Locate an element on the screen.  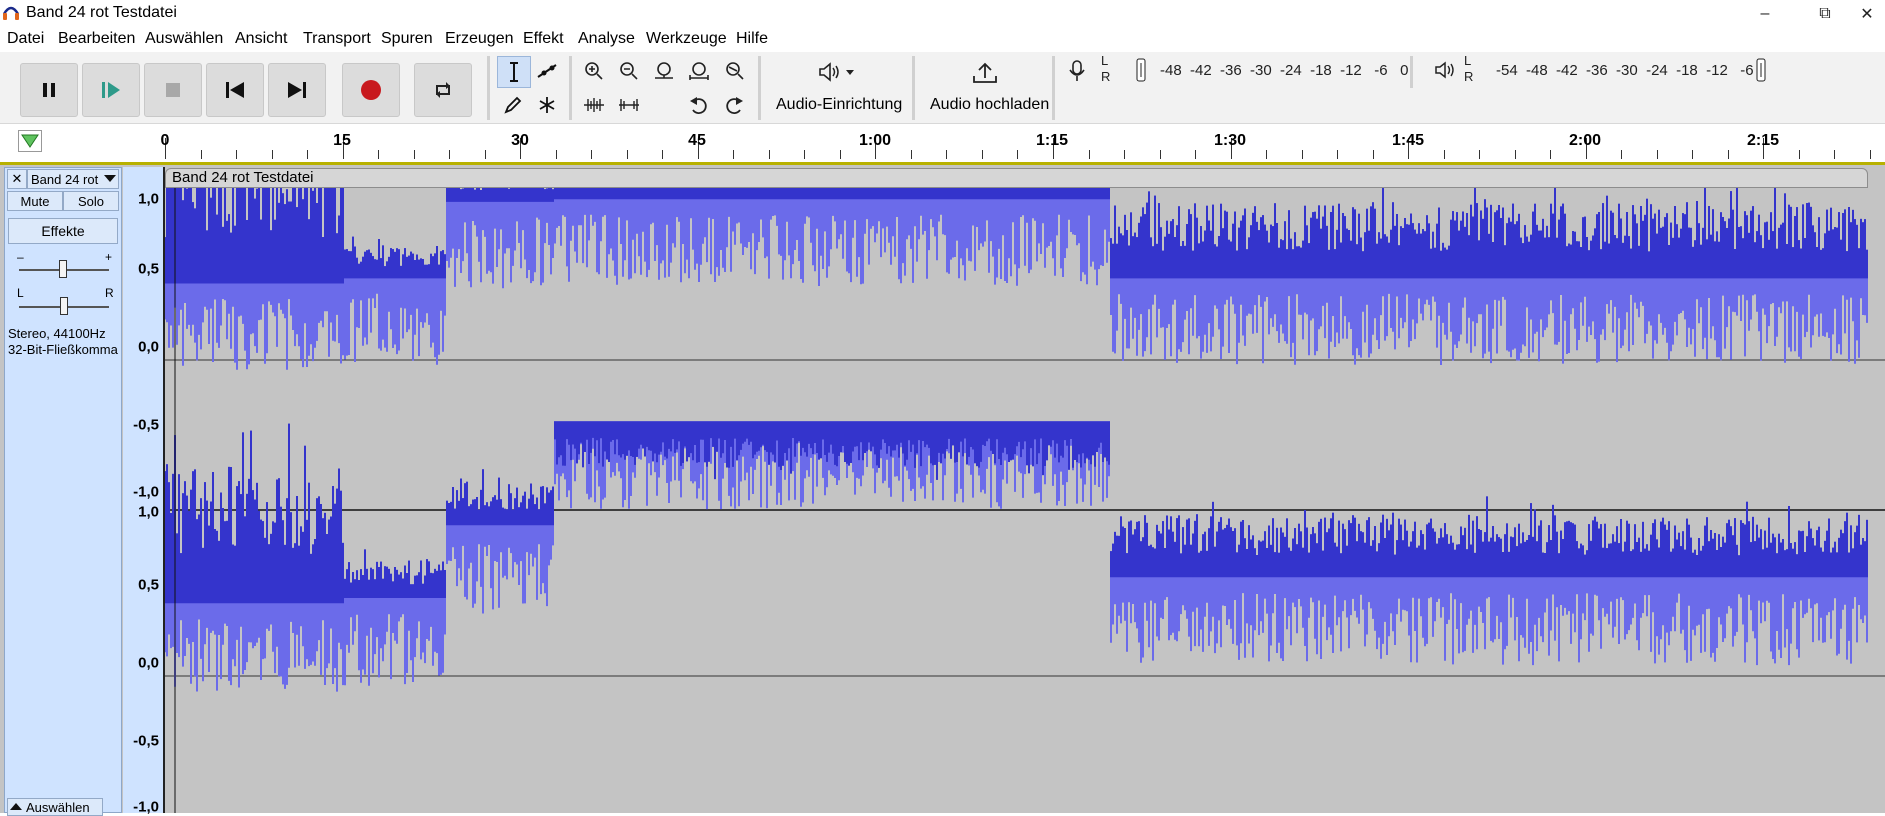
ruler-label: 1:45 is located at coordinates (1408, 140).